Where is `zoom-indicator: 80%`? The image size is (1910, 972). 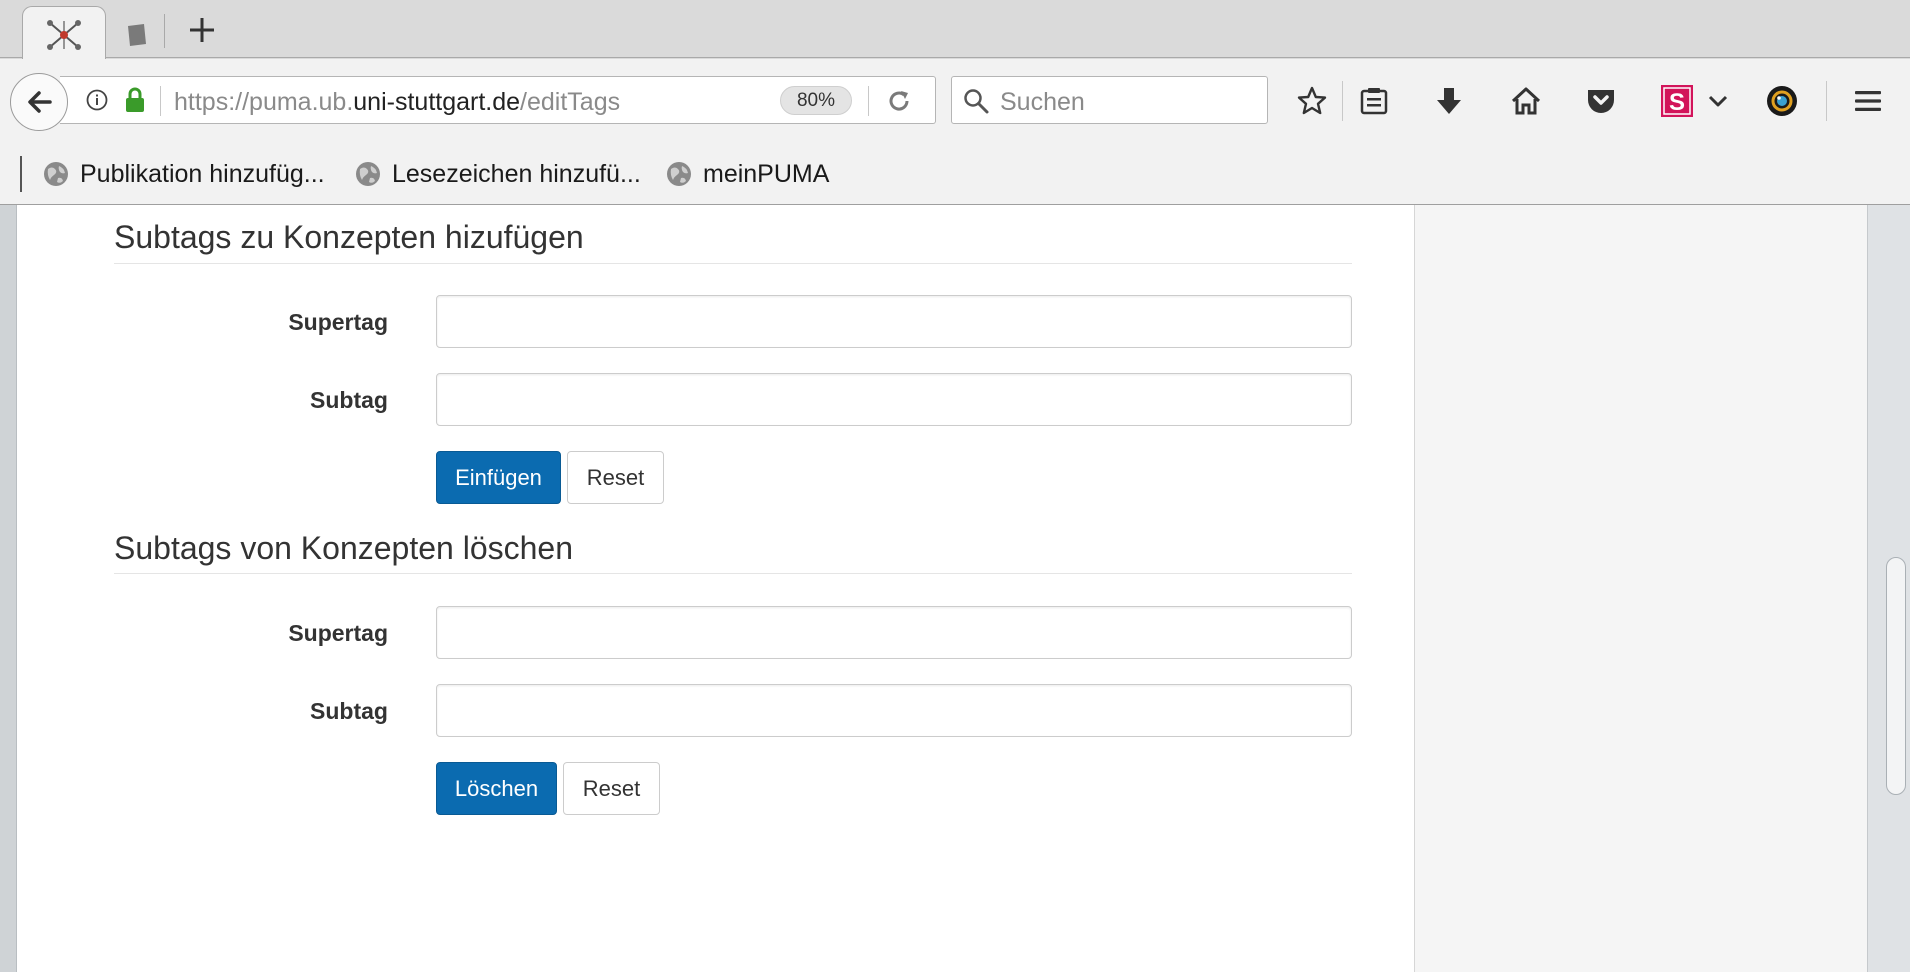
zoom-indicator: 80% is located at coordinates (816, 100).